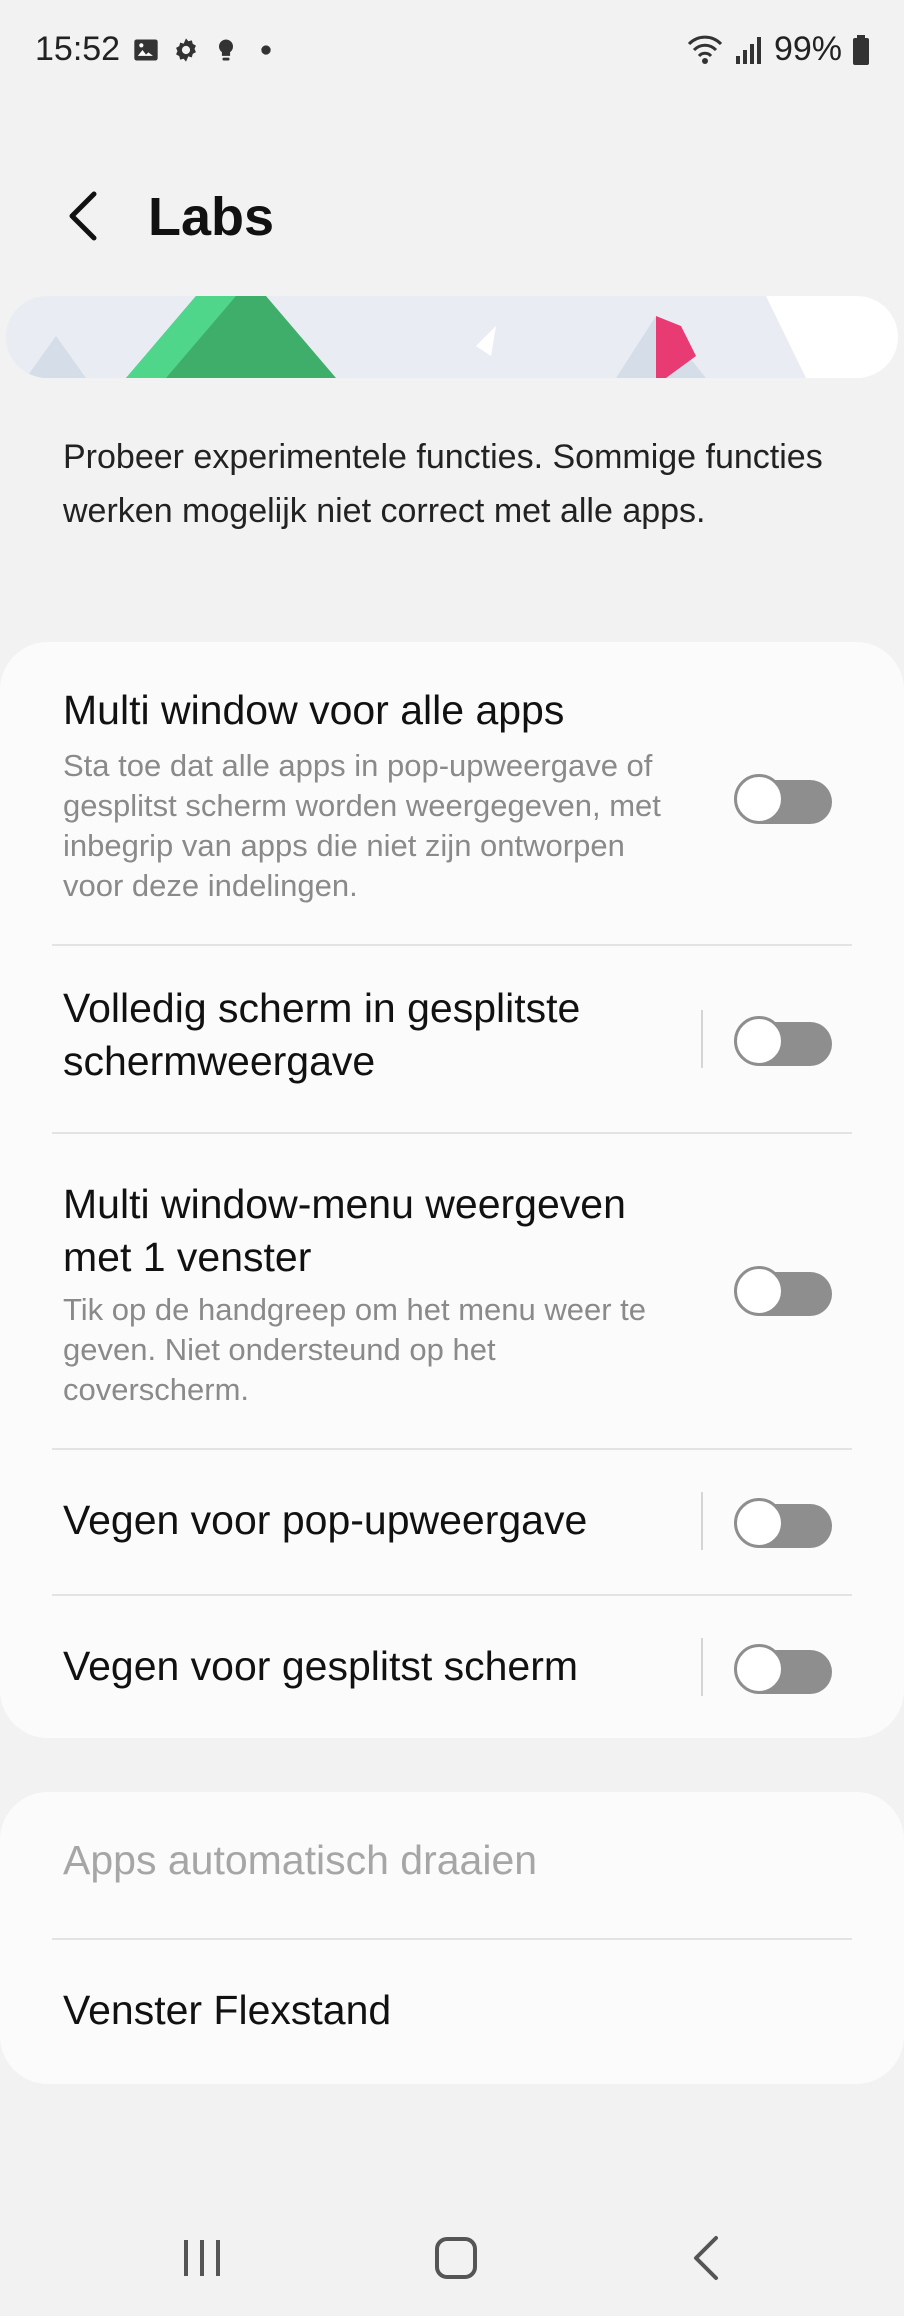 The height and width of the screenshot is (2316, 904). What do you see at coordinates (266, 50) in the screenshot?
I see `dot-icon` at bounding box center [266, 50].